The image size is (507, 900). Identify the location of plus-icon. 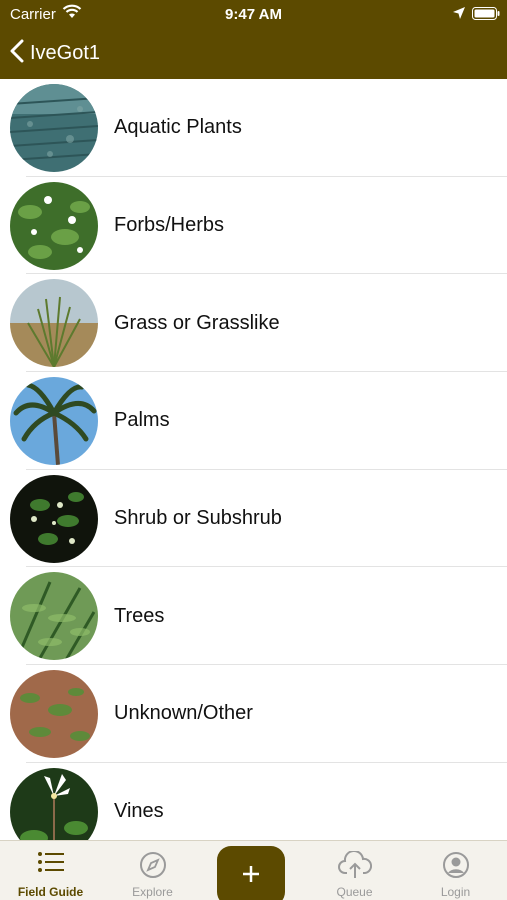
(251, 876).